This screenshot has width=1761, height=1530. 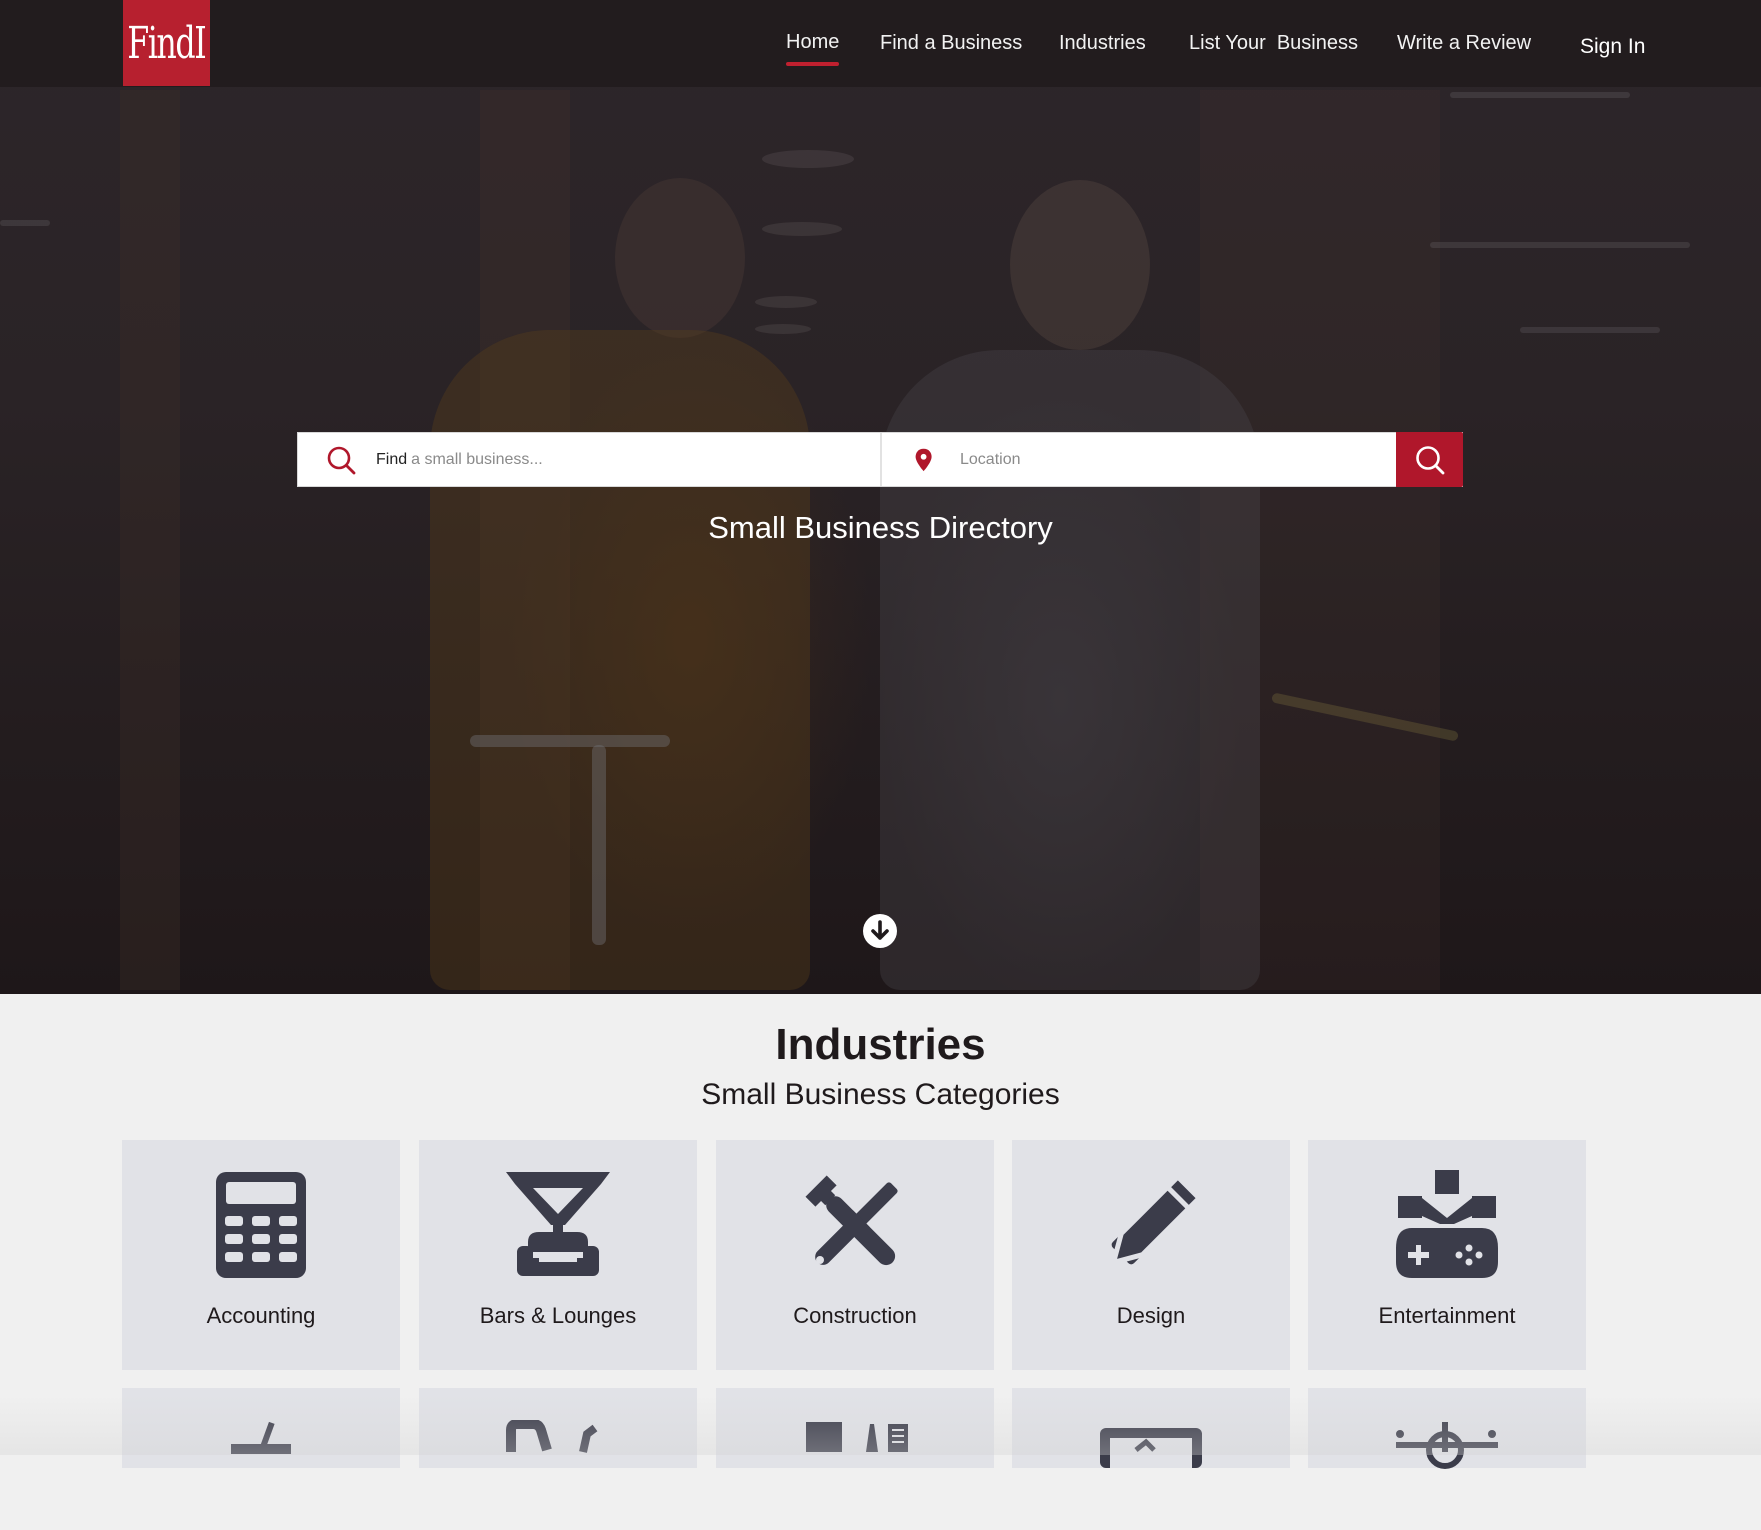 I want to click on find-label: Find, so click(x=392, y=459).